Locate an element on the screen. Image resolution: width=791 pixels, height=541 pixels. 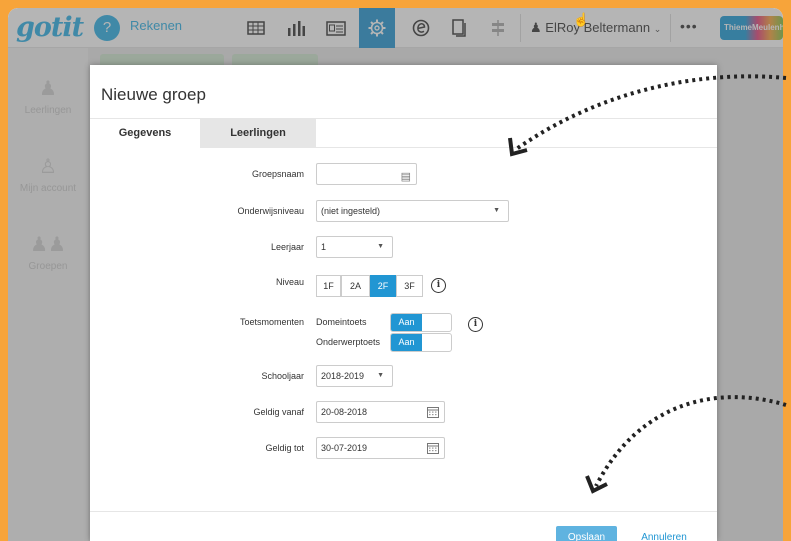
niveau-option-2f: 2F is located at coordinates (383, 286).